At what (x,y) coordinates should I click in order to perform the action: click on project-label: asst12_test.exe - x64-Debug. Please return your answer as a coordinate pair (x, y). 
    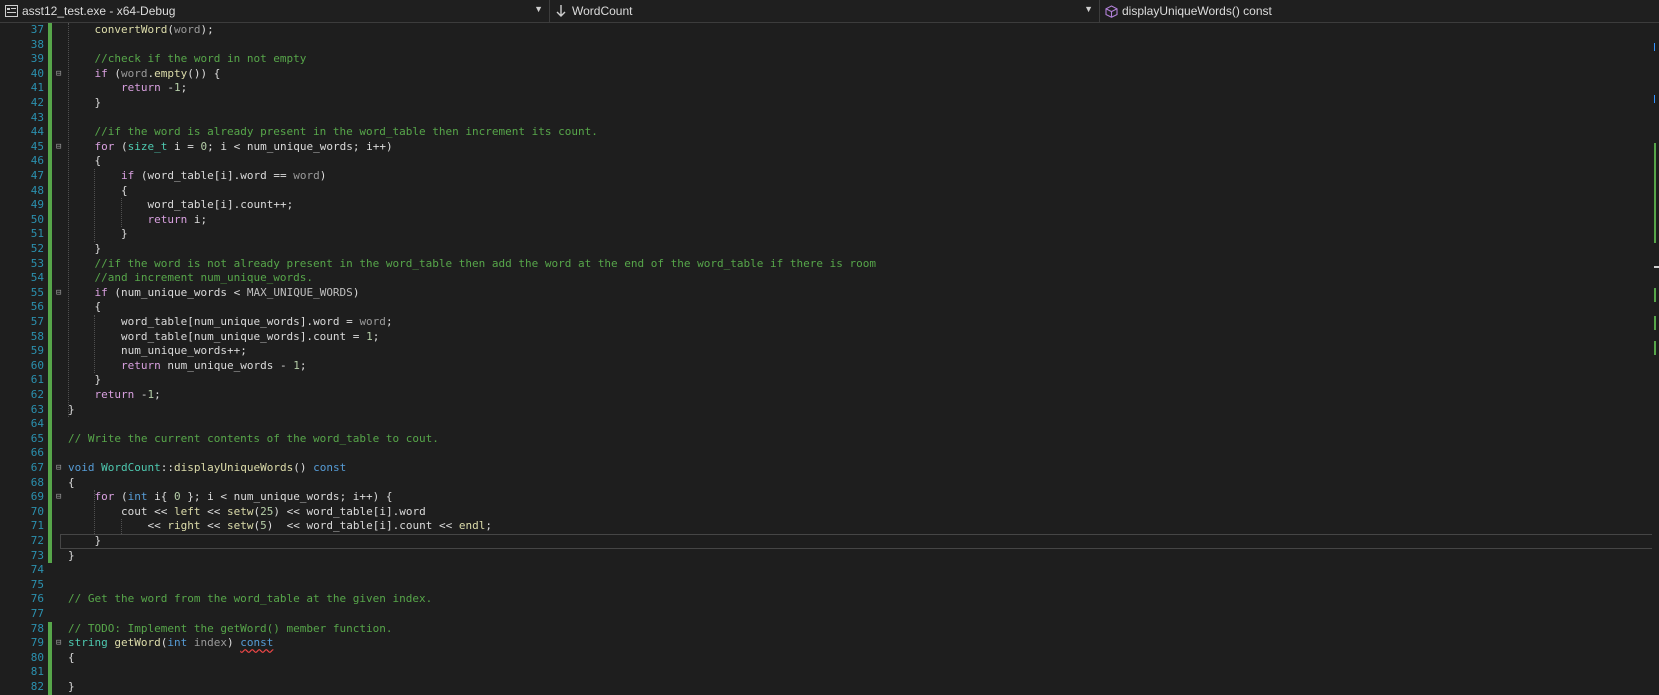
    Looking at the image, I should click on (99, 11).